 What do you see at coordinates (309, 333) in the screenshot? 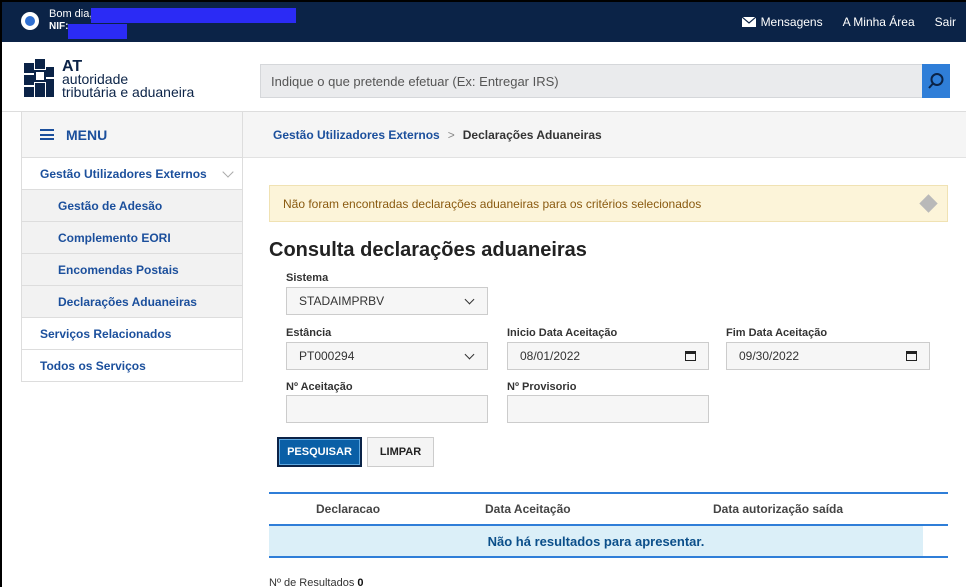
I see `estancia-label: Estância` at bounding box center [309, 333].